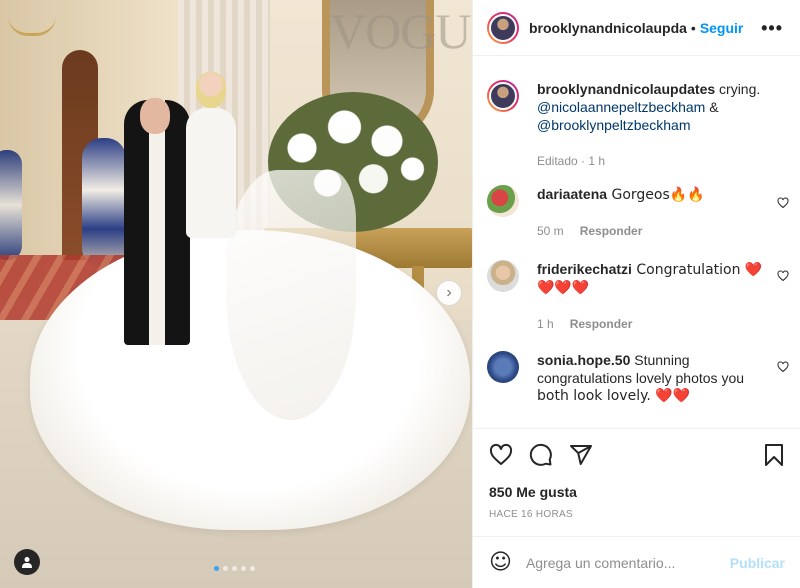 The height and width of the screenshot is (588, 800). I want to click on bookmark-icon, so click(774, 455).